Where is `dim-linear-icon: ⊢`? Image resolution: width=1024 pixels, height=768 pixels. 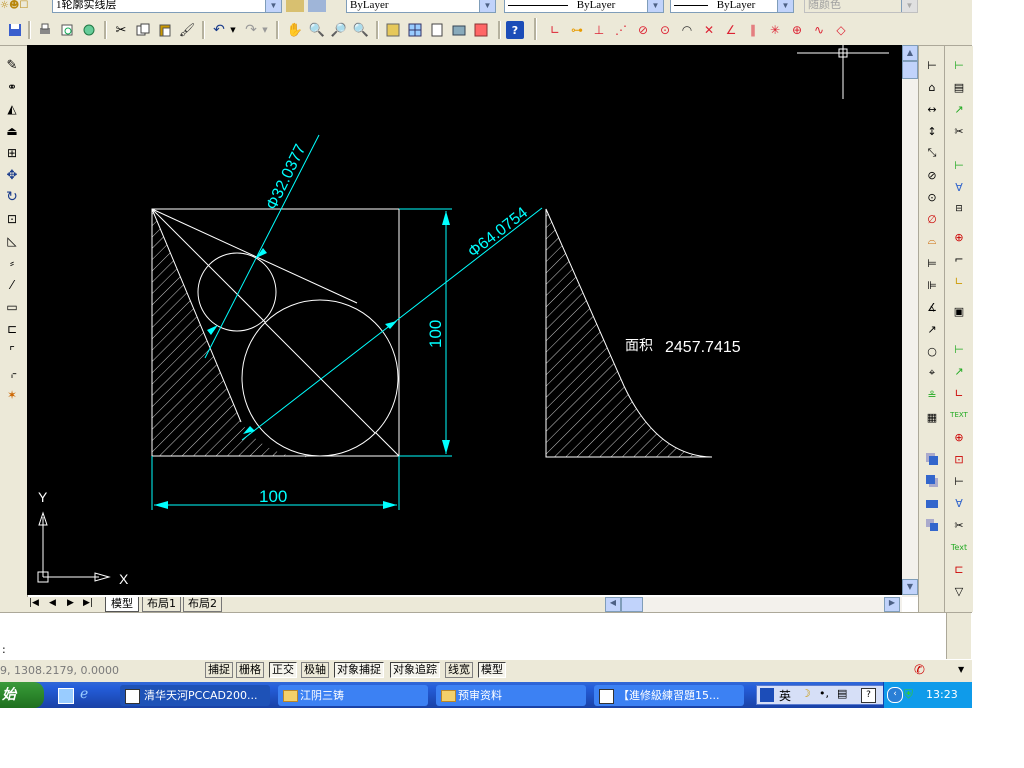 dim-linear-icon: ⊢ is located at coordinates (932, 65).